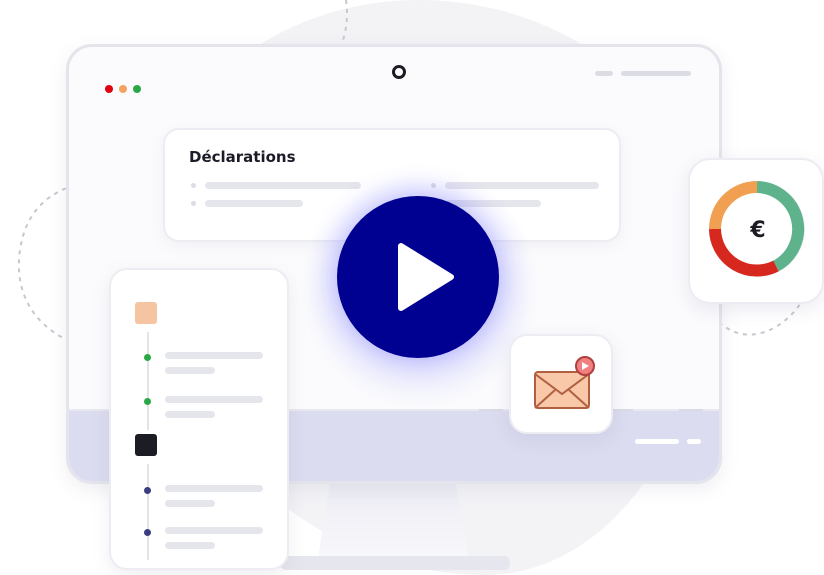 This screenshot has width=824, height=575. I want to click on monitor-stand, so click(393, 520).